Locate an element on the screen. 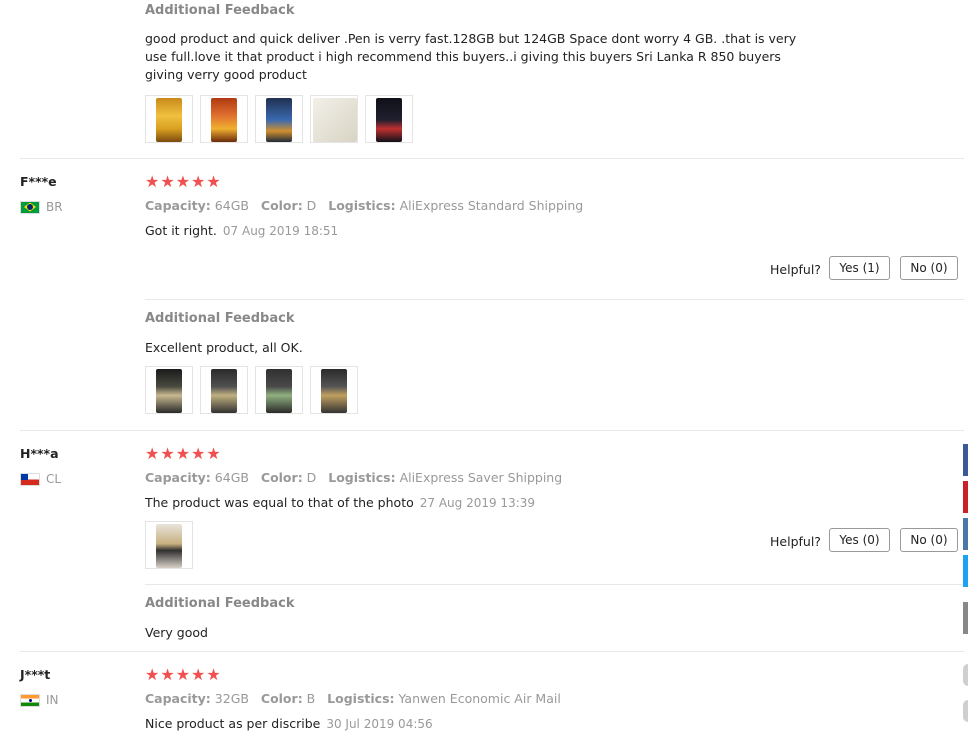 Image resolution: width=968 pixels, height=741 pixels. reviewer-name: J***t is located at coordinates (35, 674).